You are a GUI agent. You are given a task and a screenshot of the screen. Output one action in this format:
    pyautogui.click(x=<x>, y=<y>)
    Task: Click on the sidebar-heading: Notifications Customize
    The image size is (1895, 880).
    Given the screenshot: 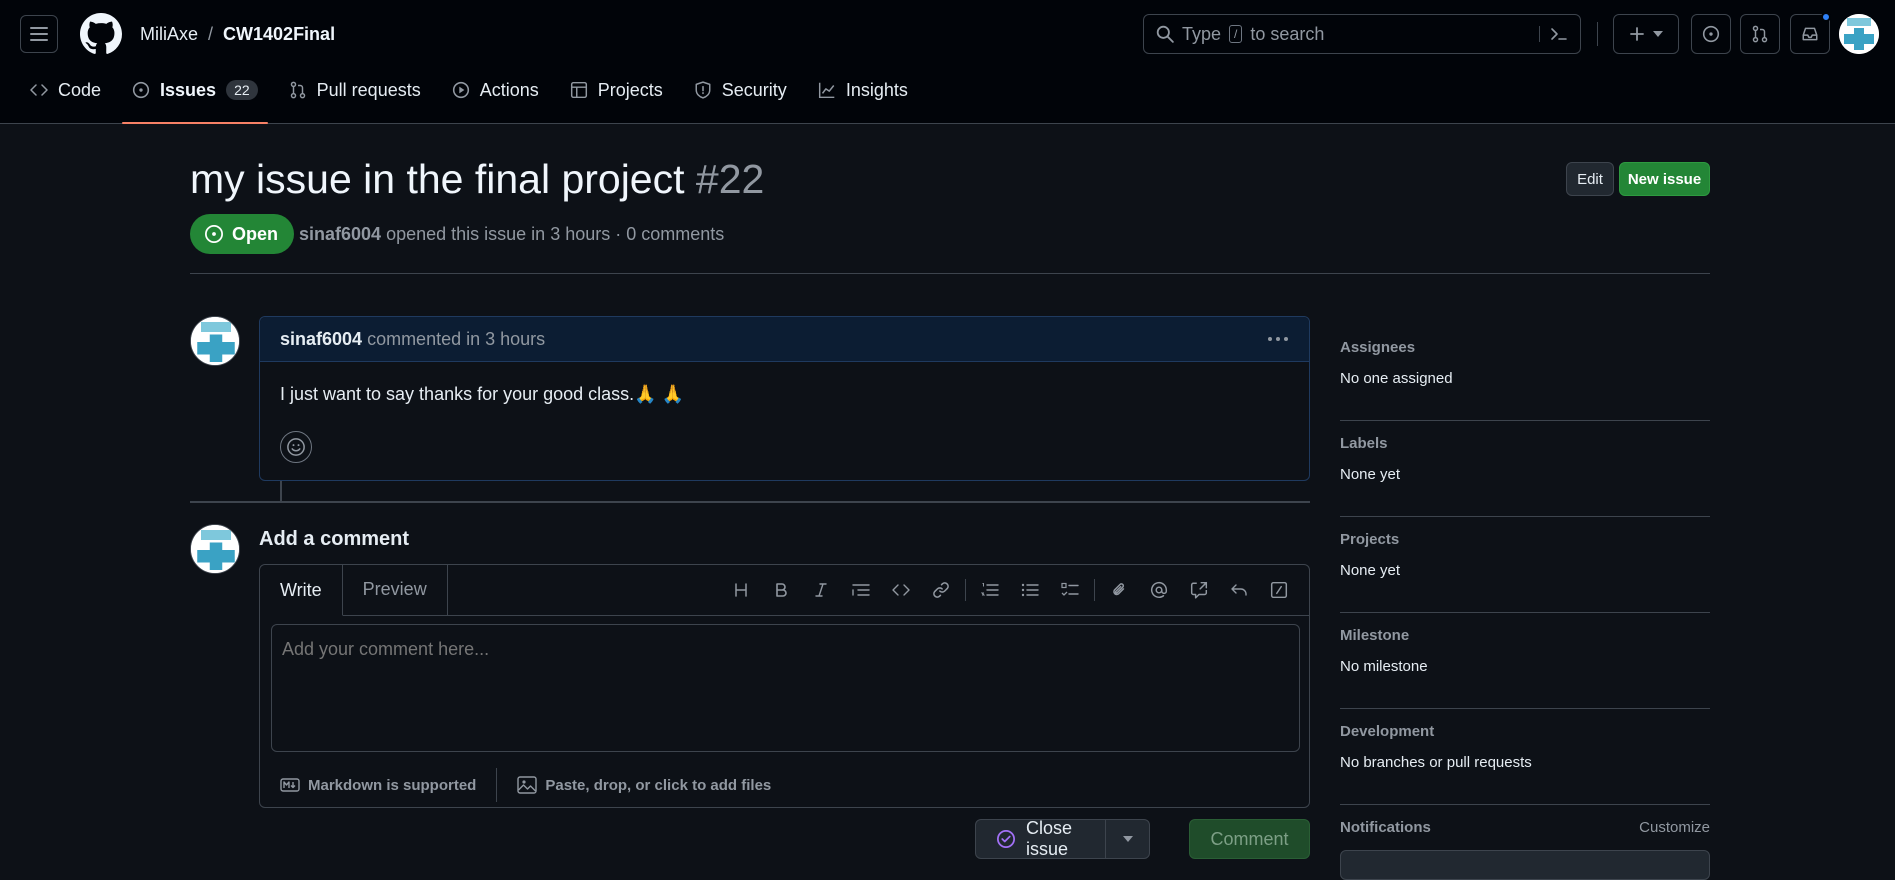 What is the action you would take?
    pyautogui.click(x=1525, y=827)
    